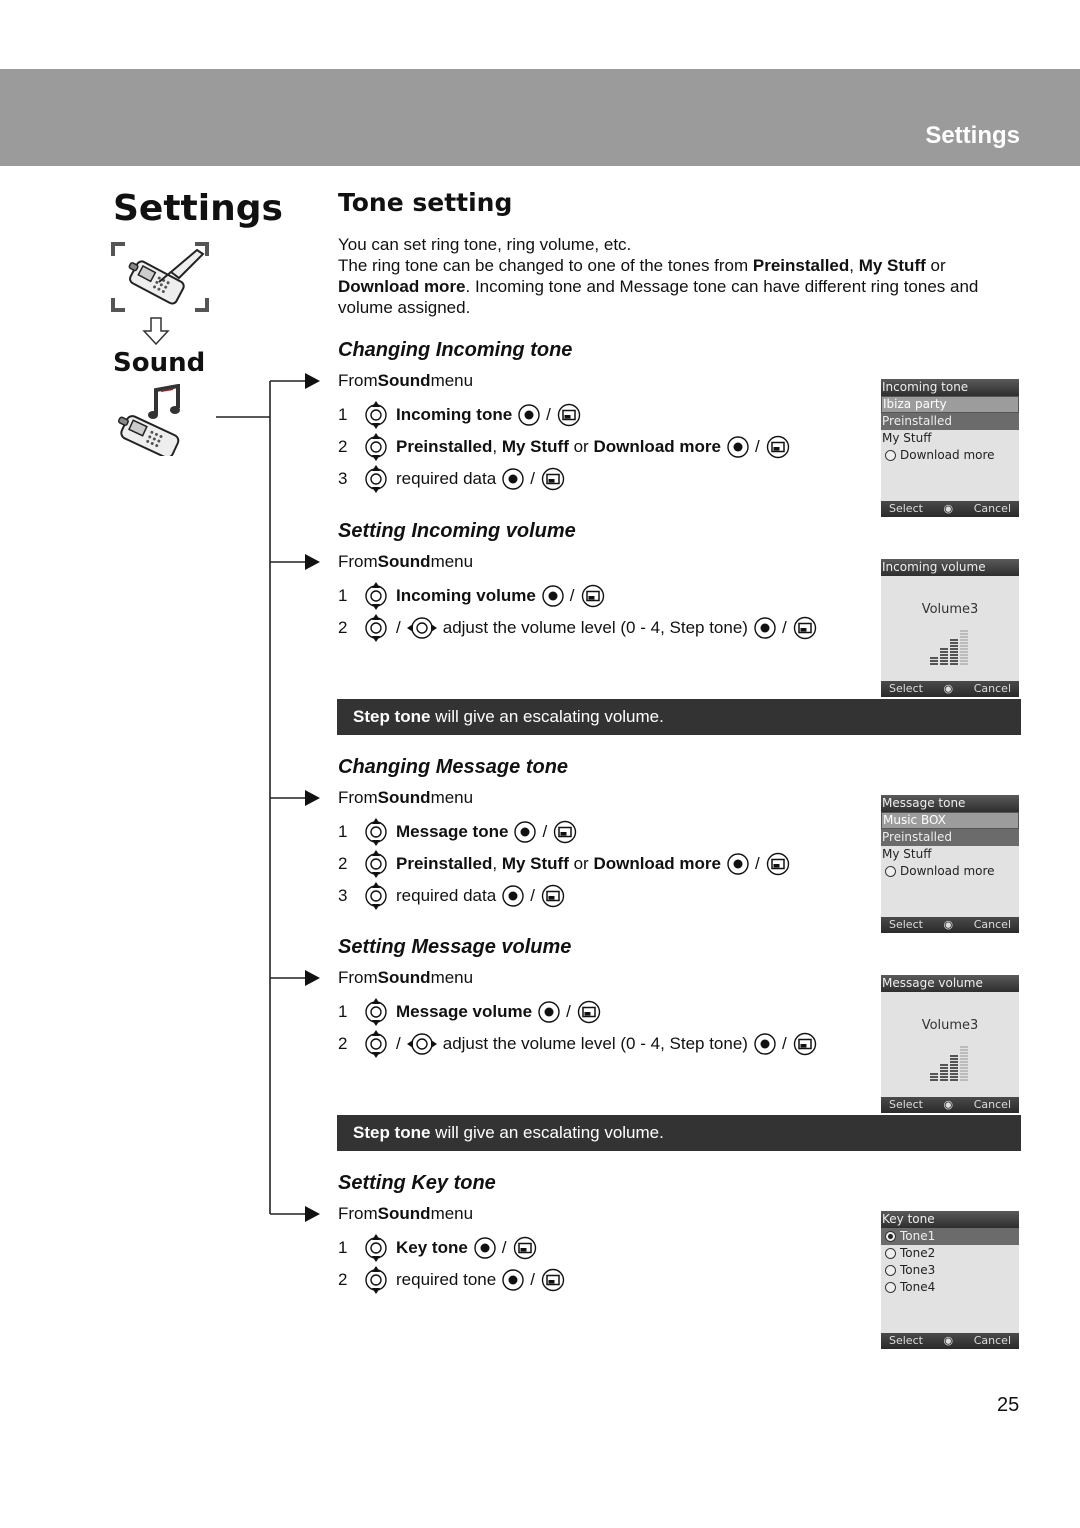  I want to click on down-arrow-icon, so click(156, 331).